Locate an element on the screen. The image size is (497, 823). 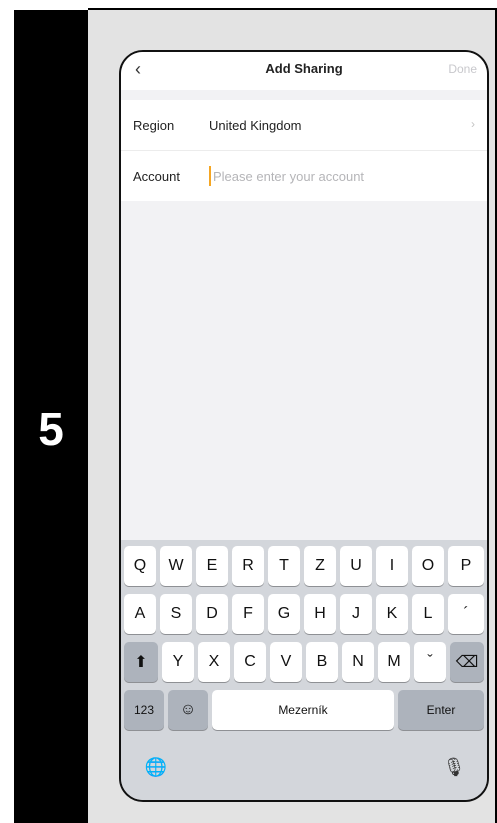
key-o: O is located at coordinates (428, 566).